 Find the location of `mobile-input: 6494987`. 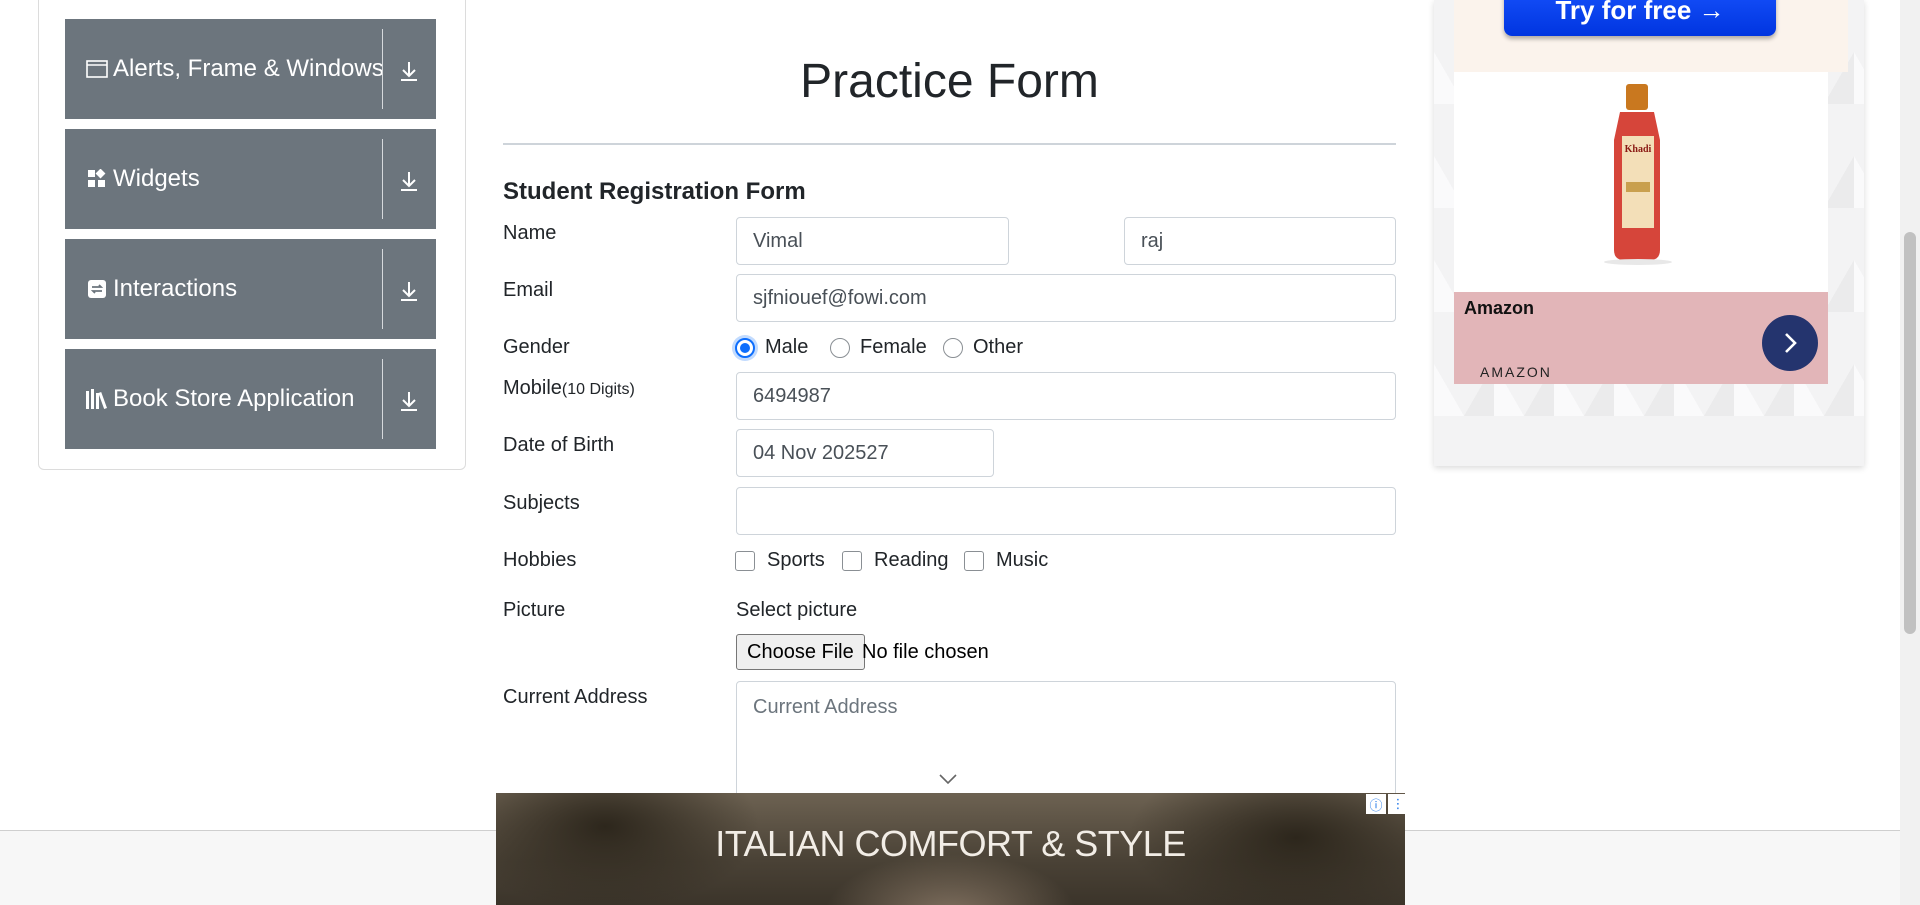

mobile-input: 6494987 is located at coordinates (1066, 396).